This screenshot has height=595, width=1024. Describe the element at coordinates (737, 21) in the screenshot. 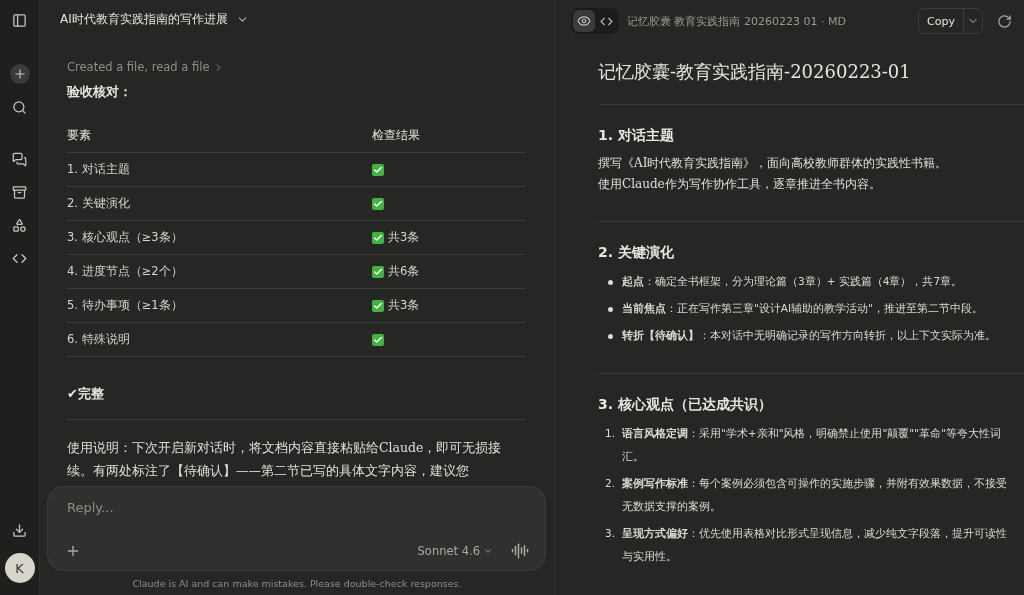

I see `file-name: 记忆胶囊 教育实践指南 20260223 01 · MD` at that location.